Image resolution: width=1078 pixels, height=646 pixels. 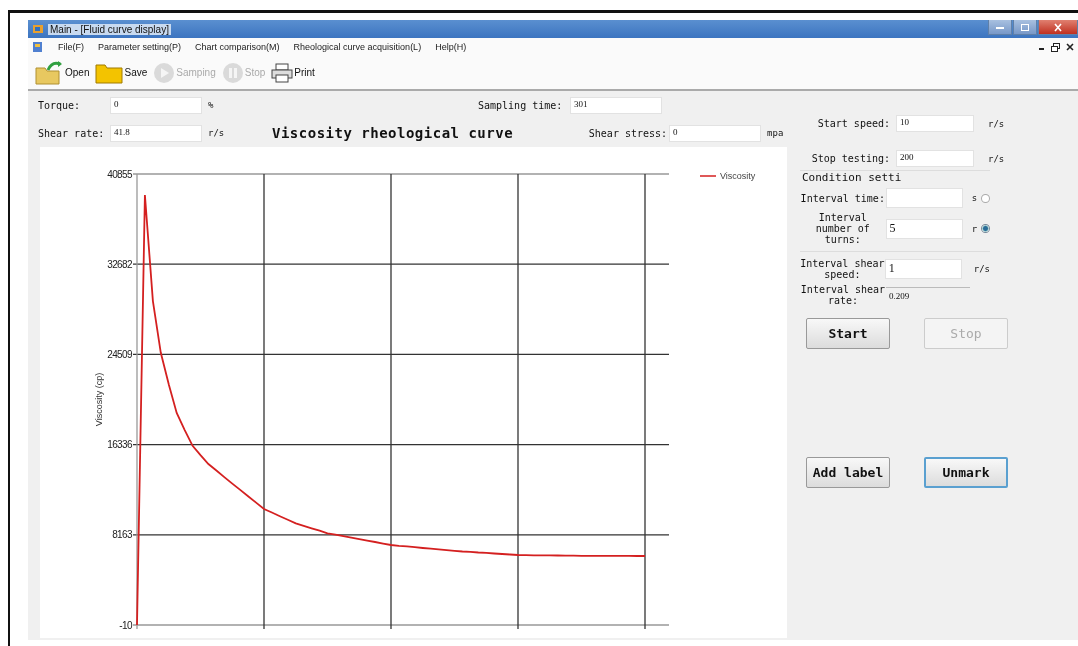 What do you see at coordinates (109, 72) in the screenshot?
I see `folder-icon` at bounding box center [109, 72].